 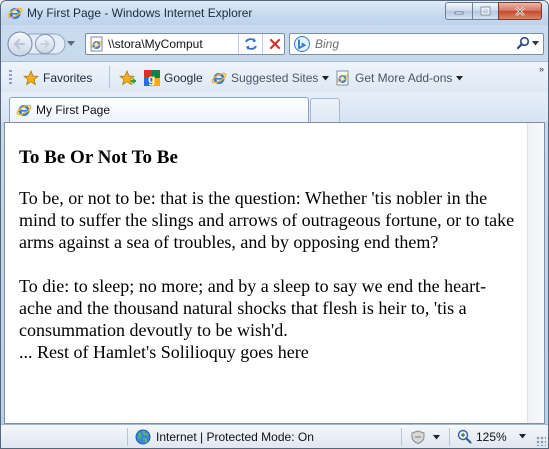 What do you see at coordinates (535, 273) in the screenshot?
I see `vertical-scrollbar` at bounding box center [535, 273].